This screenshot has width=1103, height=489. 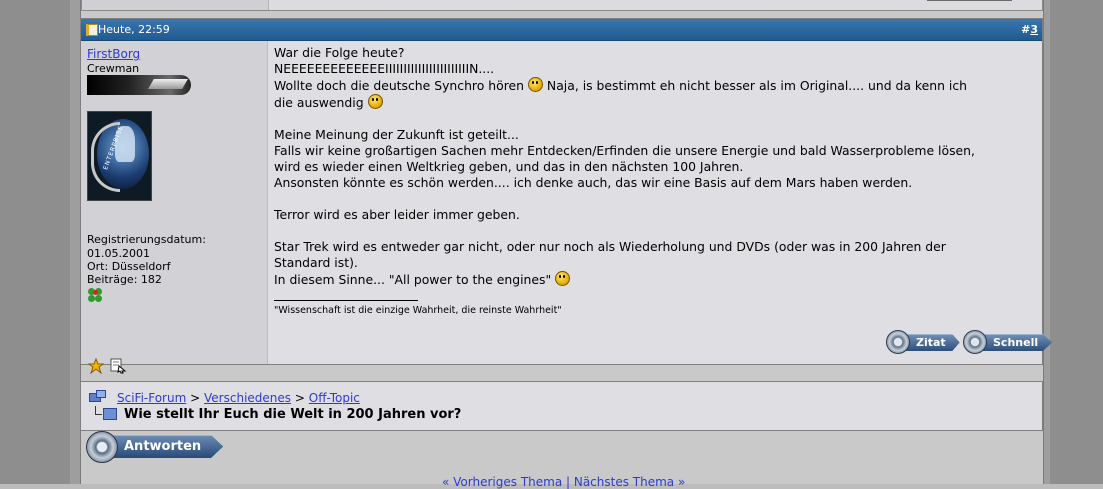 I want to click on post-date: Heute, 22:59, so click(x=134, y=29).